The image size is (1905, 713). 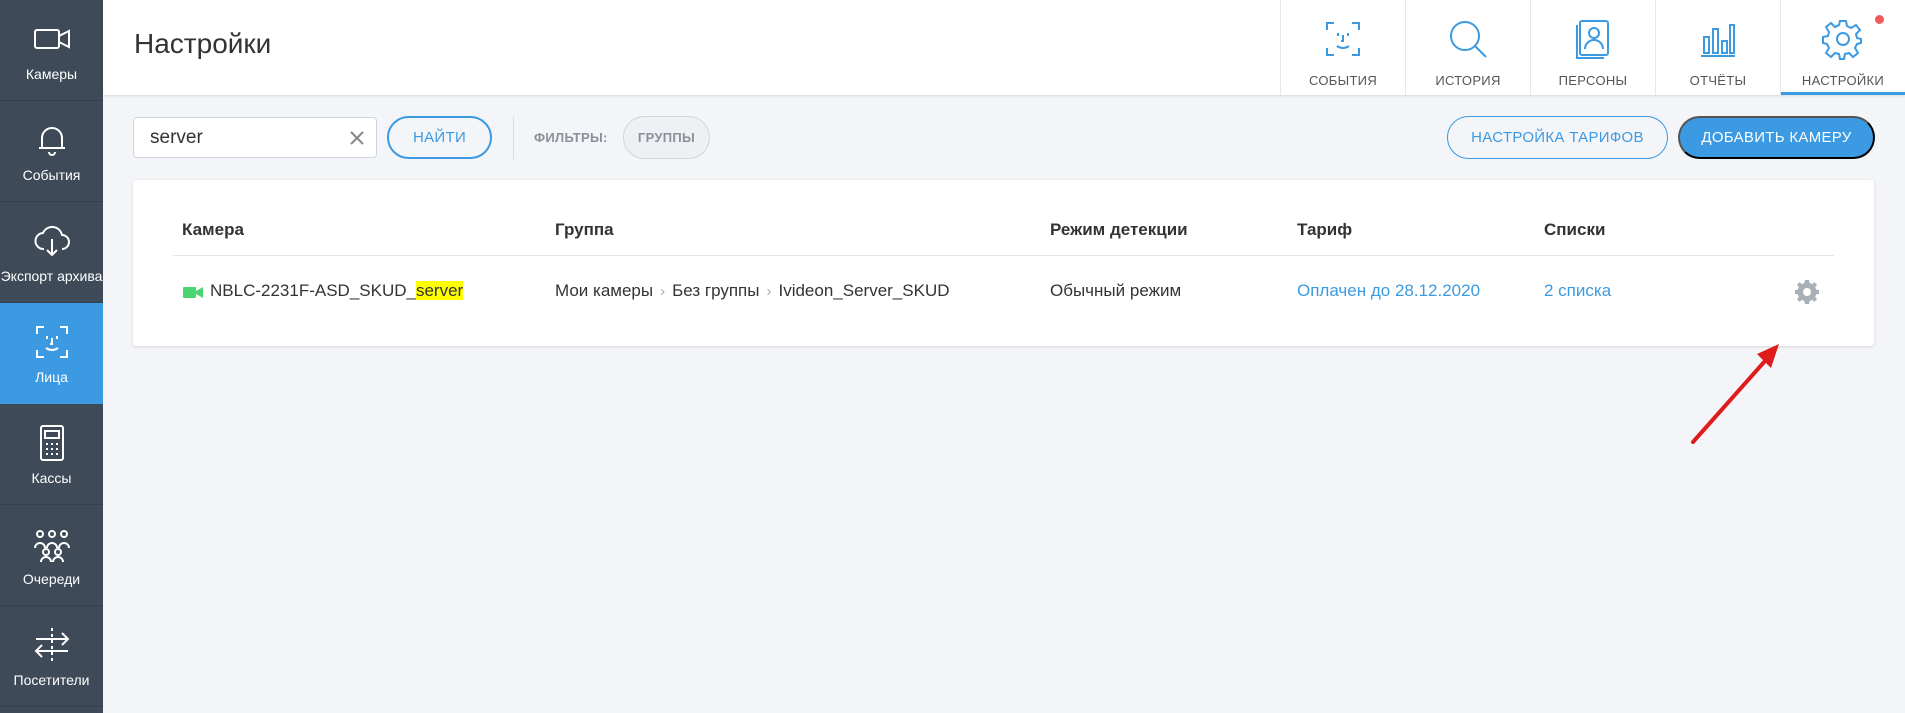 I want to click on sidebar-item-label: Камеры, so click(x=51, y=73).